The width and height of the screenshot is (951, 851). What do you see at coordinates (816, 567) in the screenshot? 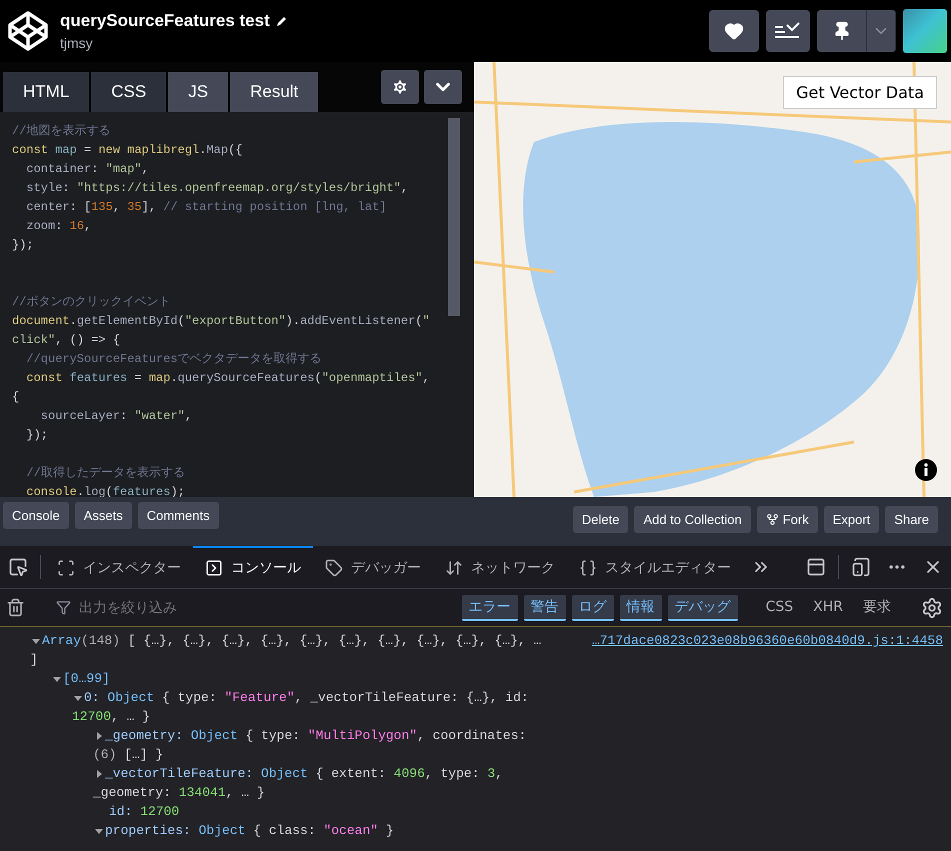
I see `layout-icon` at bounding box center [816, 567].